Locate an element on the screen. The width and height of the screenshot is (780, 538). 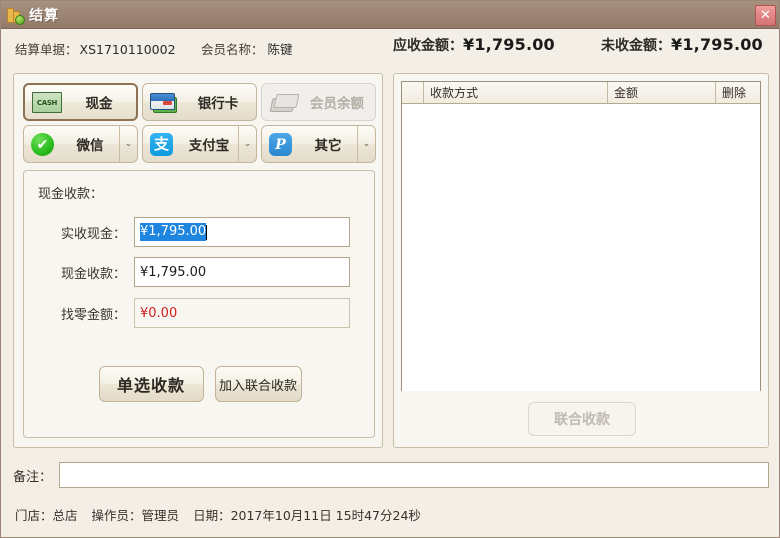
cash-received-row: 现金收款： ¥1,795.00 is located at coordinates (200, 272).